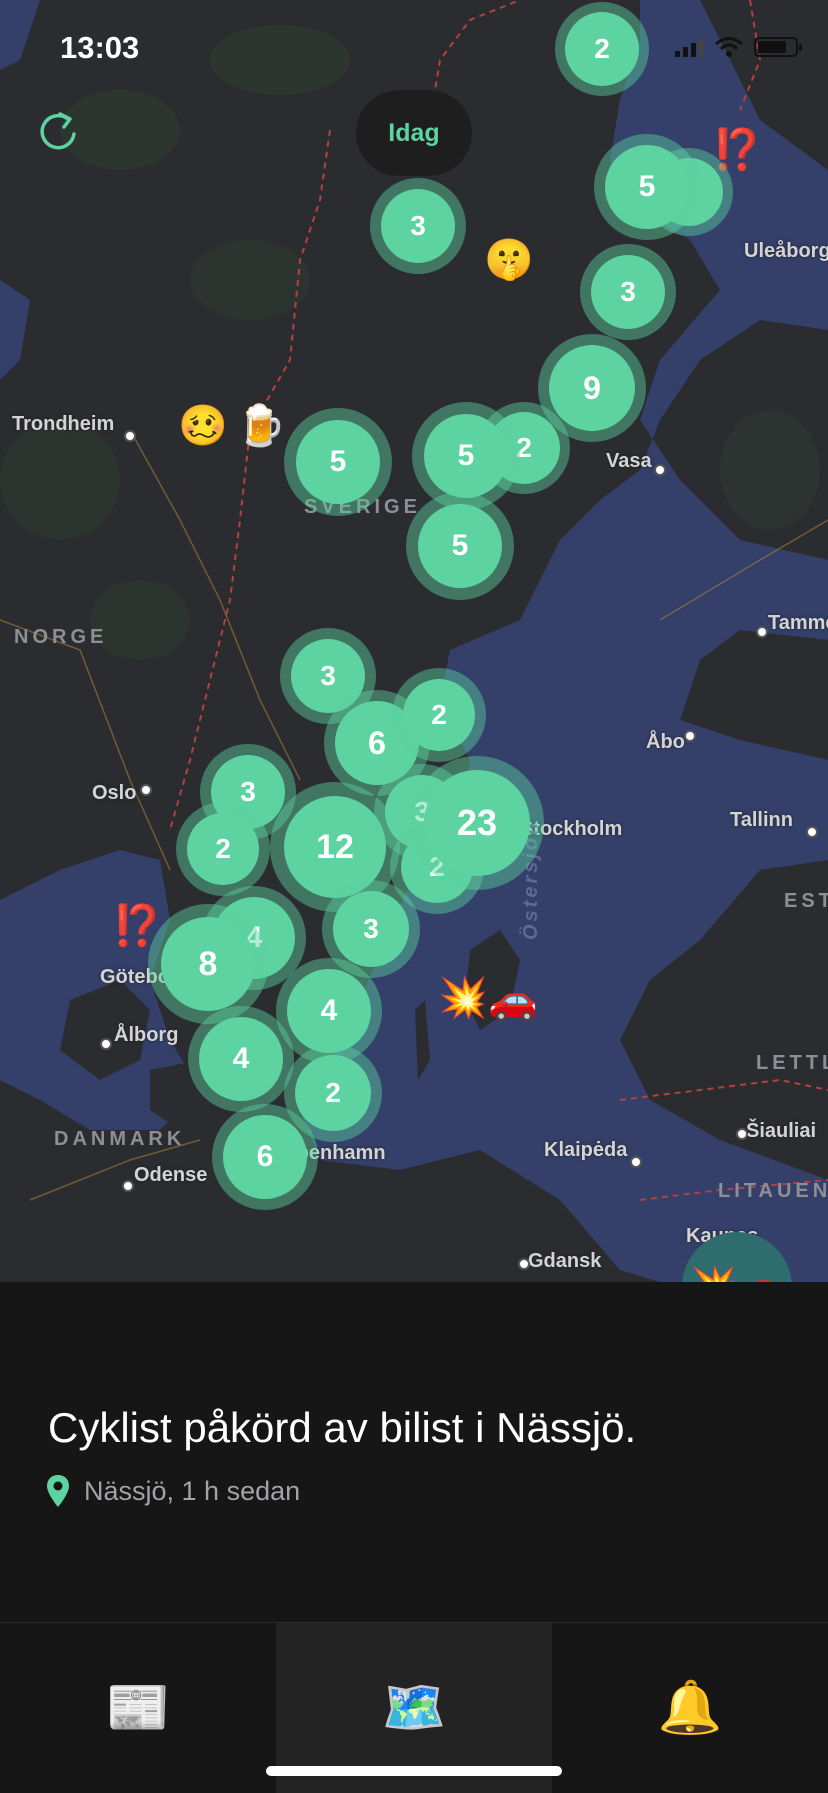 The width and height of the screenshot is (828, 1793). I want to click on event-location-time: Nässjö, 1 h sedan, so click(192, 1490).